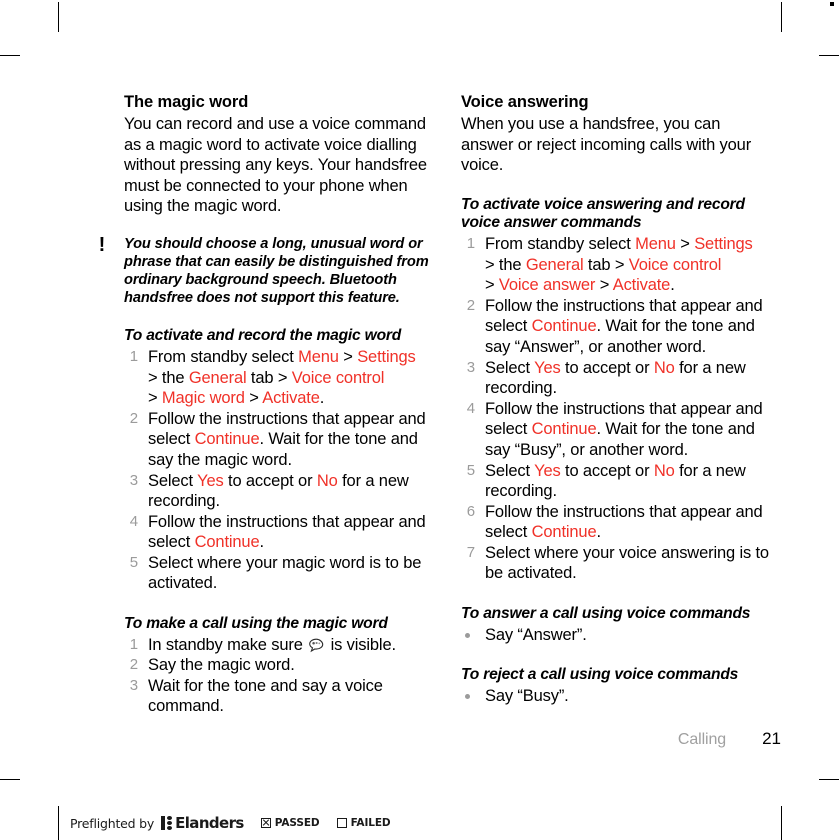  What do you see at coordinates (606, 614) in the screenshot?
I see `procedure-heading-answer-call: To answer a call using voice commands` at bounding box center [606, 614].